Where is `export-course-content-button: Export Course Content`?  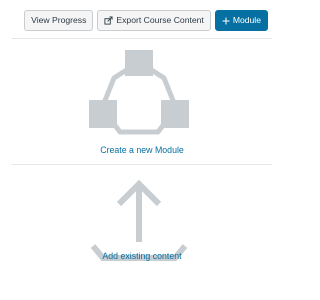
export-course-content-button: Export Course Content is located at coordinates (154, 20).